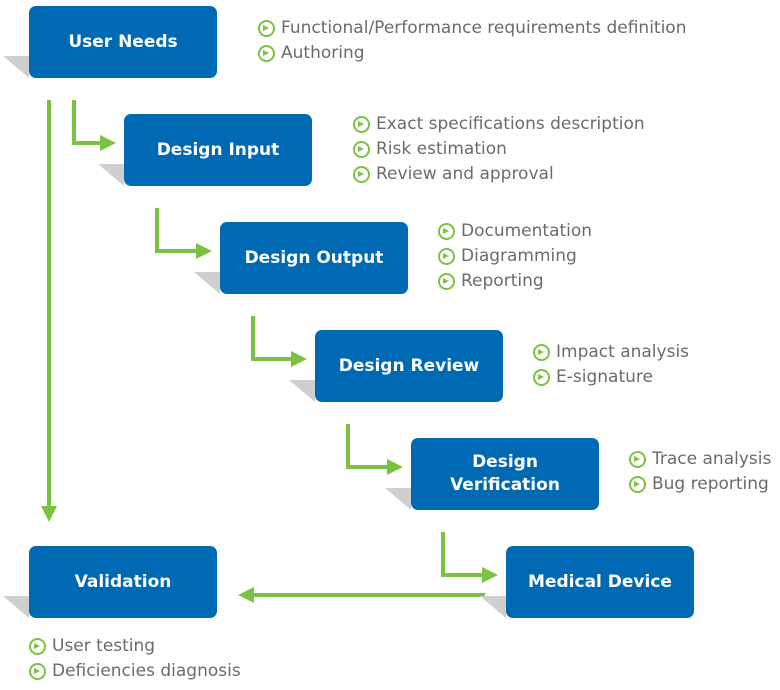  I want to click on list-item-text: Deficiencies diagnosis, so click(146, 671).